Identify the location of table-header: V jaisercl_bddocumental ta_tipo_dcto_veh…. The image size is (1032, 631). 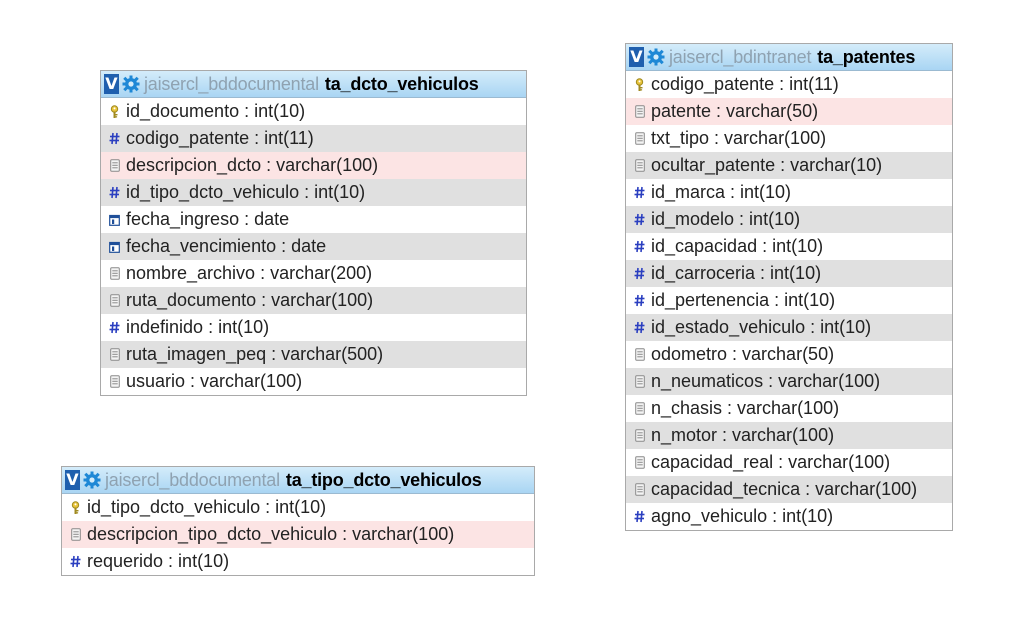
(298, 480).